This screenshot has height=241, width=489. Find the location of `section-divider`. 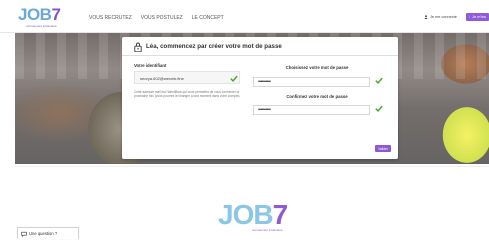

section-divider is located at coordinates (252, 166).